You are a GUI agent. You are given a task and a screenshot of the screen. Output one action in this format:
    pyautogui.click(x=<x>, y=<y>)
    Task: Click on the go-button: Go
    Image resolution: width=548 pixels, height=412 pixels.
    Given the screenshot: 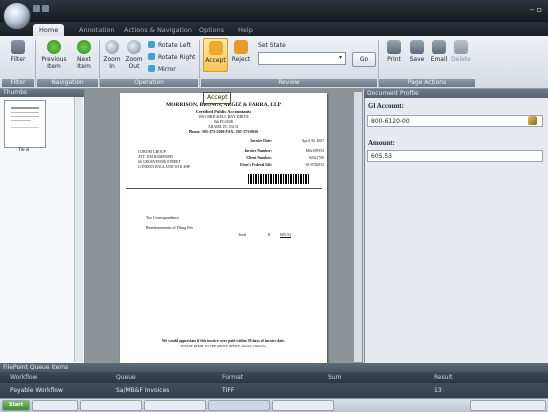 What is the action you would take?
    pyautogui.click(x=364, y=59)
    